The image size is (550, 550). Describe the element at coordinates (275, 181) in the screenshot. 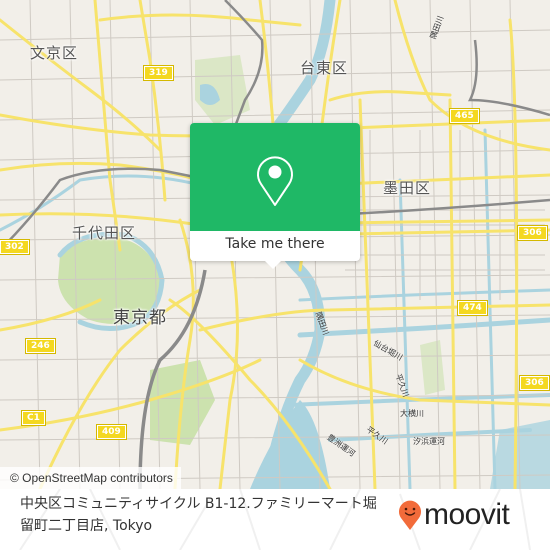

I see `map-pin-icon` at that location.